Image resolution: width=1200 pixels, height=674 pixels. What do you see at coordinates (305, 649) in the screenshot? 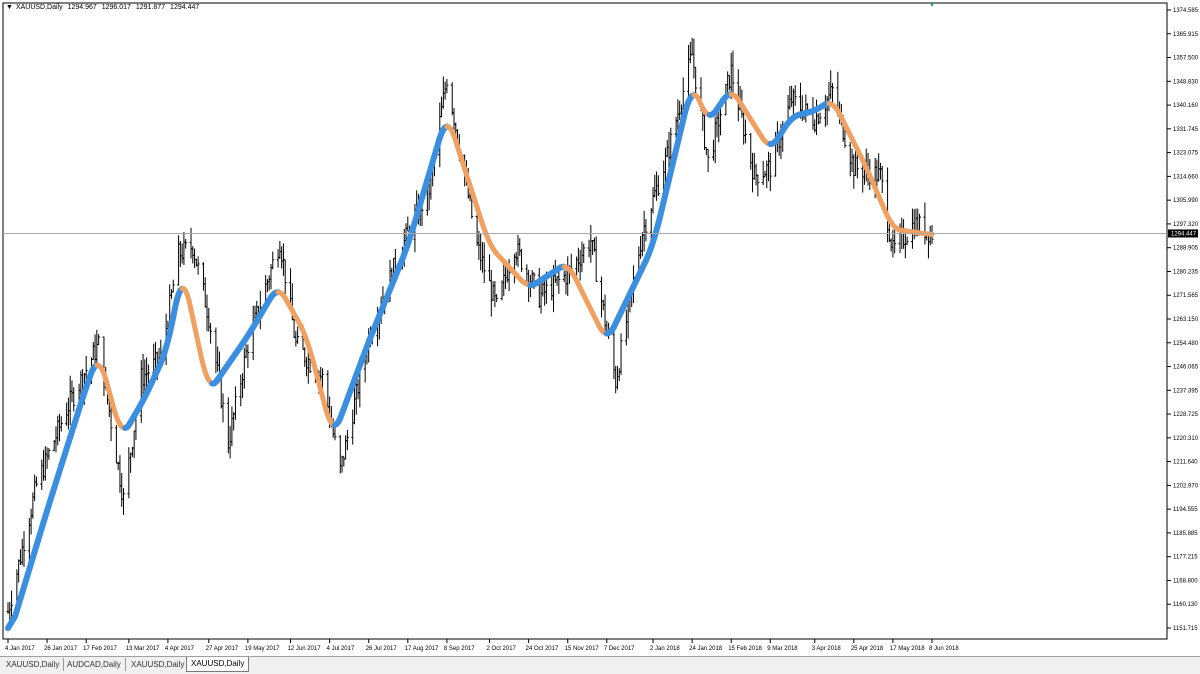
I see `time-axis-label: 12 Jun 2017` at bounding box center [305, 649].